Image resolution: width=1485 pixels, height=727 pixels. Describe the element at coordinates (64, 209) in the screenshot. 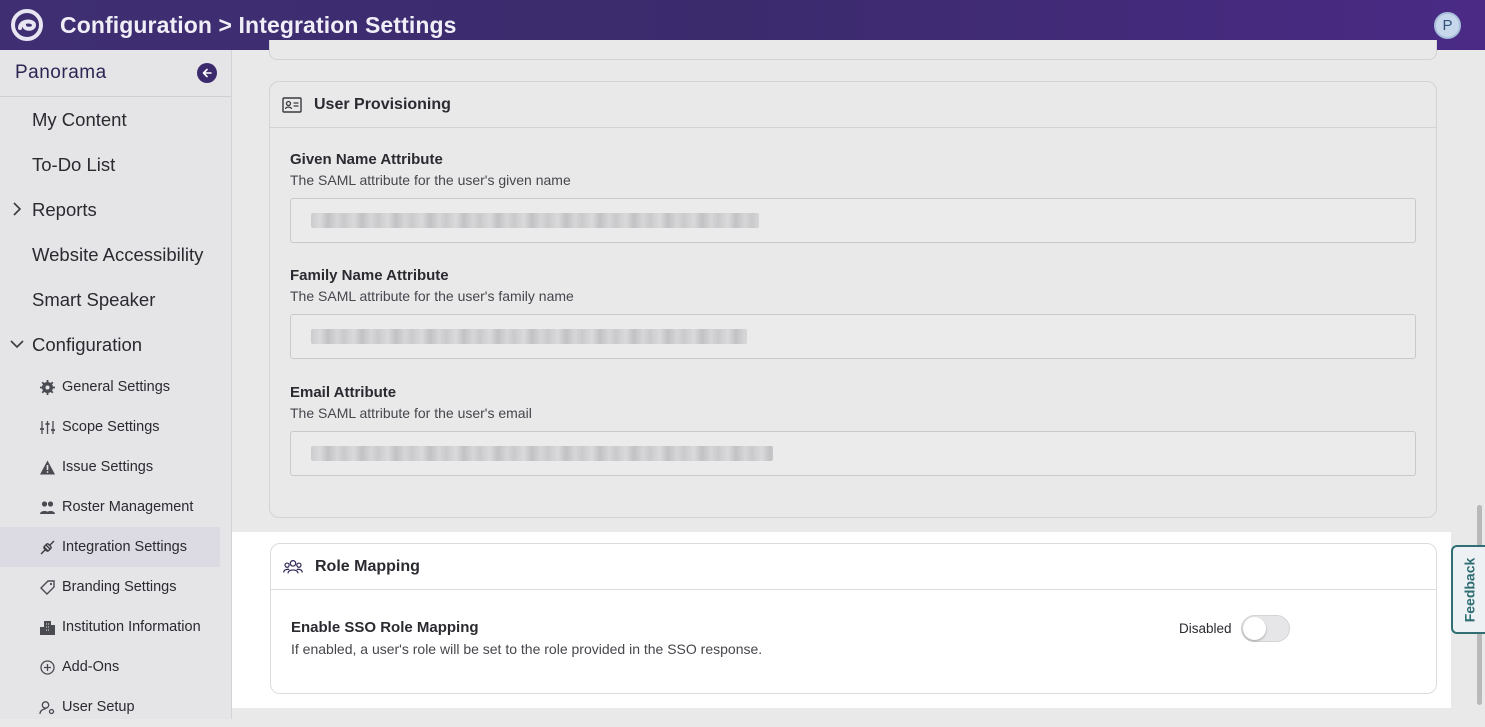

I see `sidebar-item-label: Reports` at that location.